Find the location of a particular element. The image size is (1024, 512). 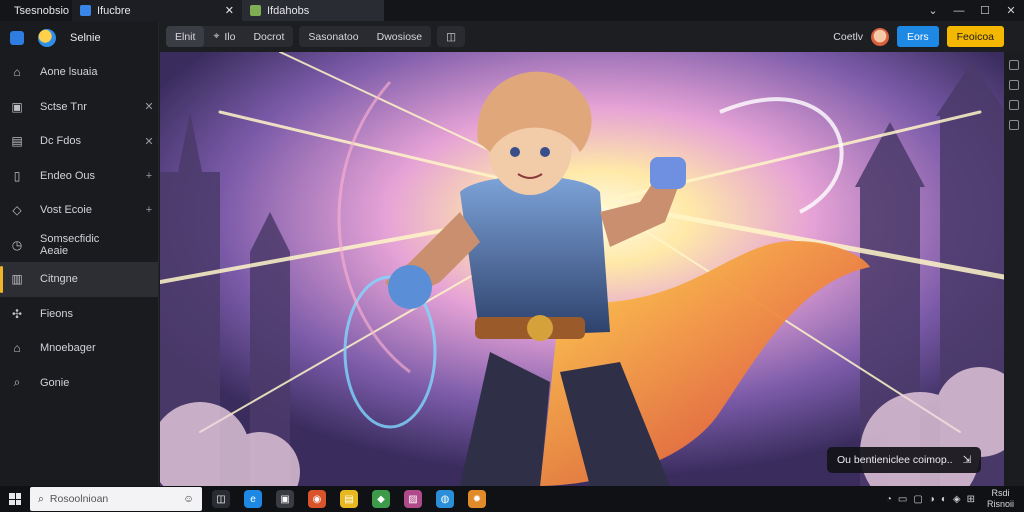

clock: Rsdi Risnoii is located at coordinates (1000, 499).